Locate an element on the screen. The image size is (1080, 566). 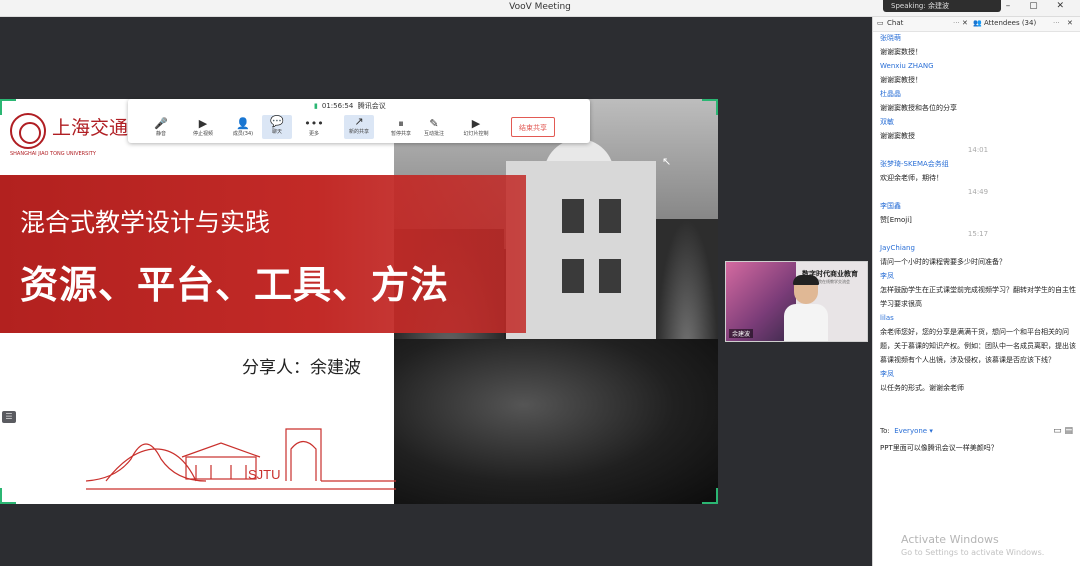
chat-button: 💬 聊天 is located at coordinates (277, 127).